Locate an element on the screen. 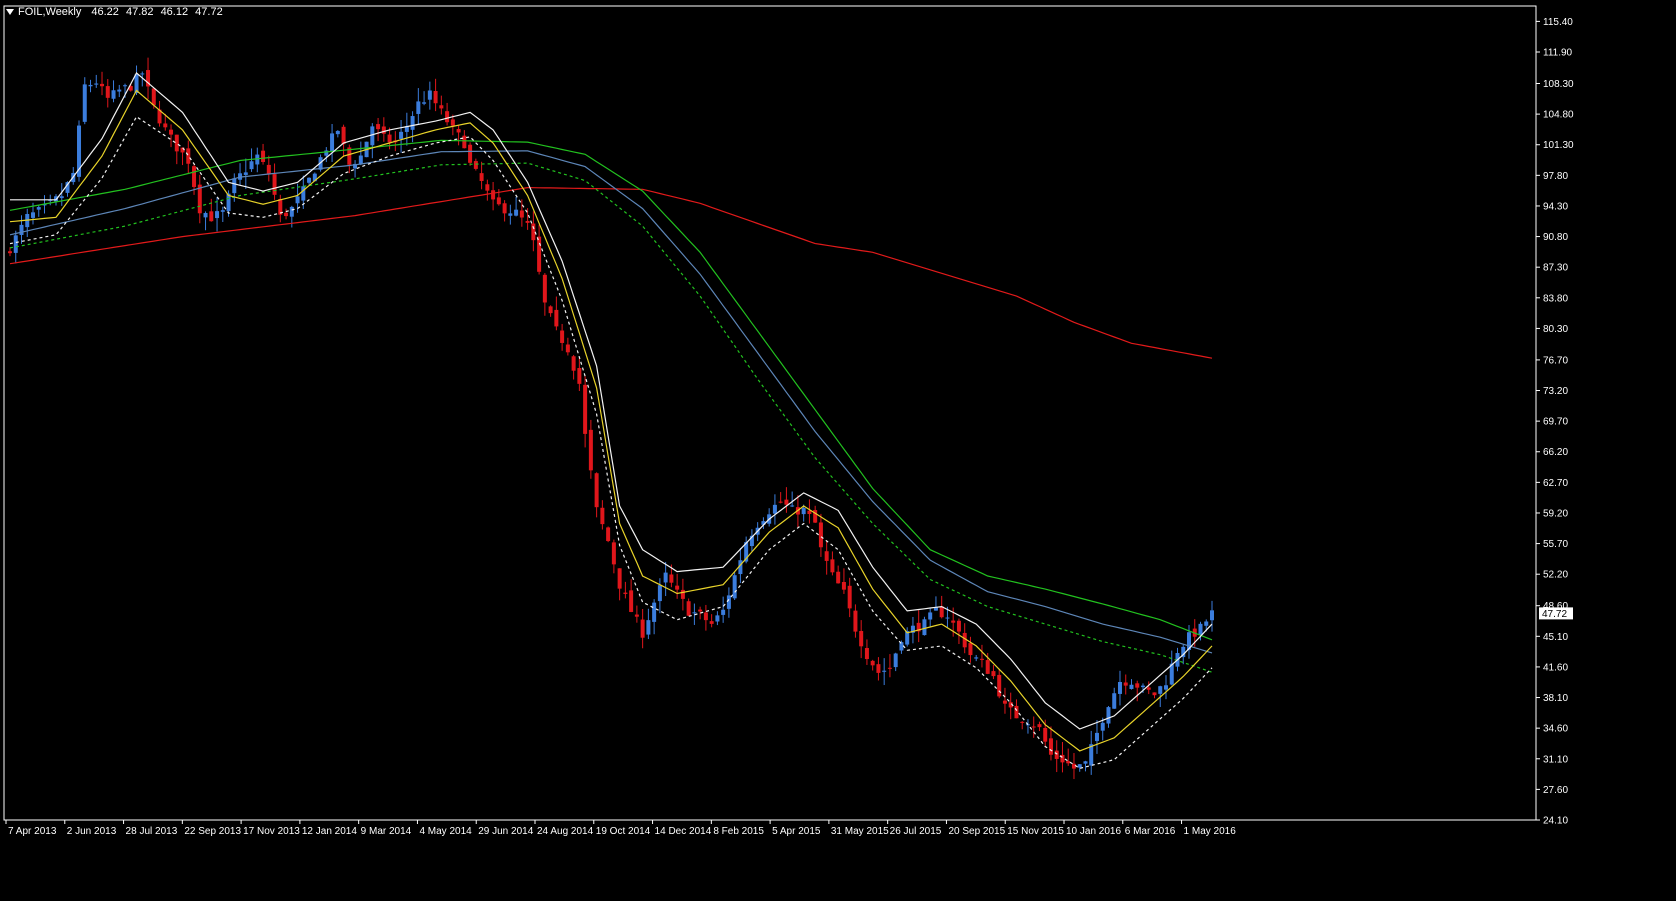  ohlc-close: 47.72 is located at coordinates (209, 12).